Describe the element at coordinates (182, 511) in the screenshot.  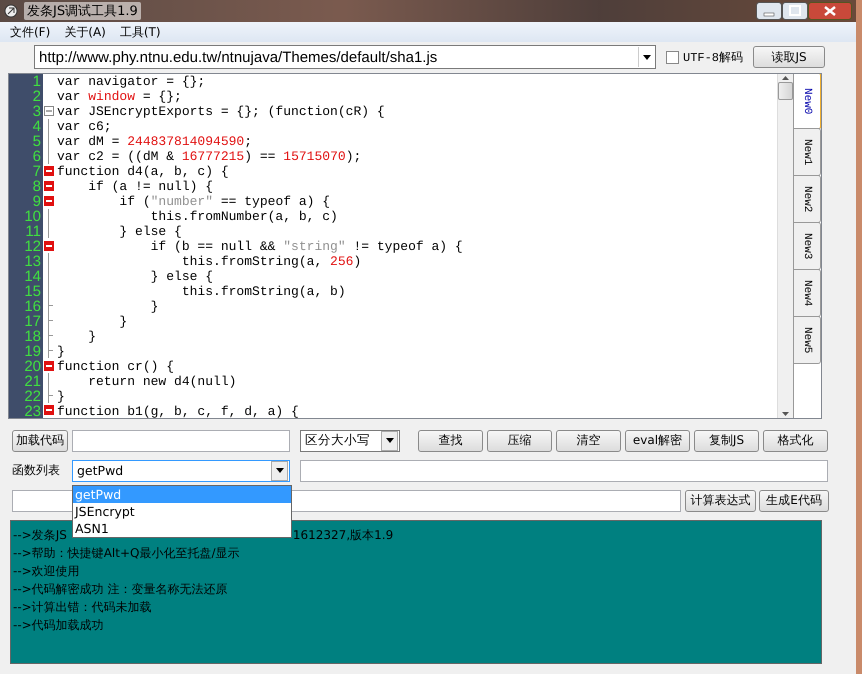
I see `dropdown-option: JSEncrypt` at that location.